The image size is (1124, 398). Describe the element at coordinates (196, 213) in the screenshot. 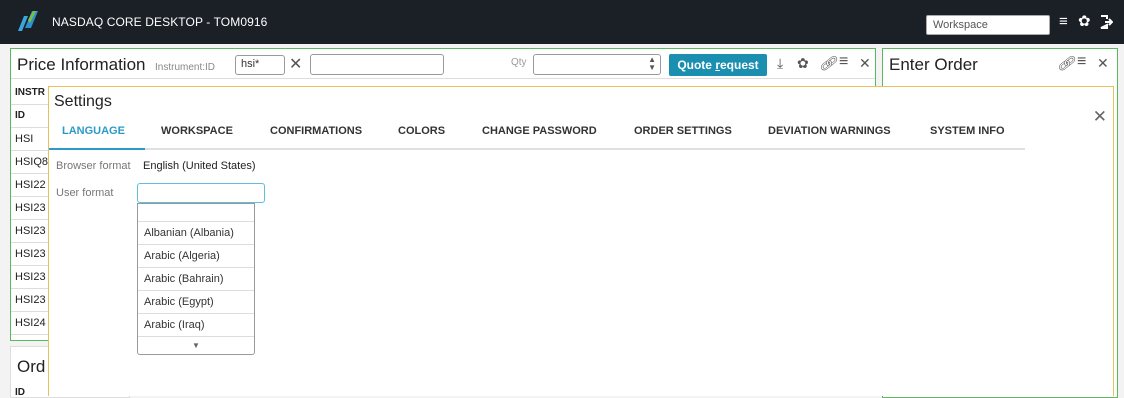

I see `dropdown-option` at that location.